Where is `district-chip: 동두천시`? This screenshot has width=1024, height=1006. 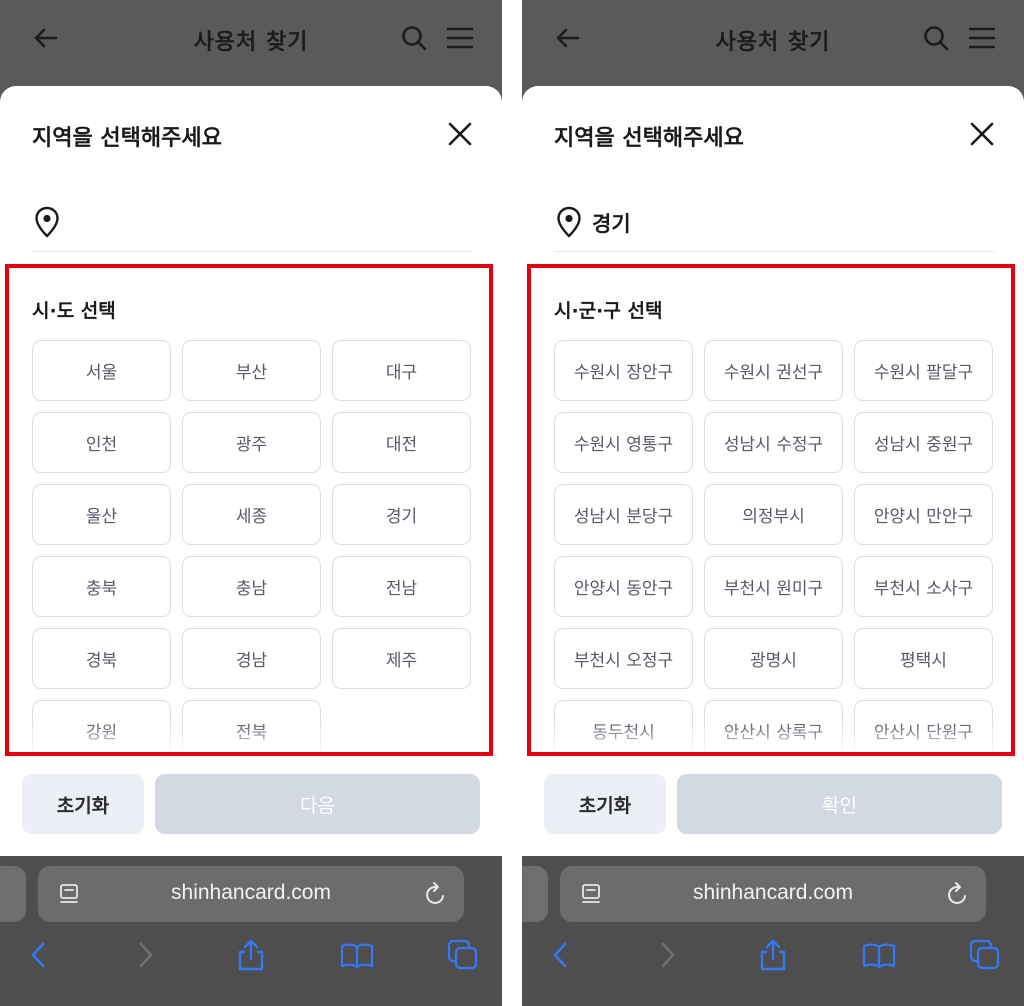 district-chip: 동두천시 is located at coordinates (623, 726).